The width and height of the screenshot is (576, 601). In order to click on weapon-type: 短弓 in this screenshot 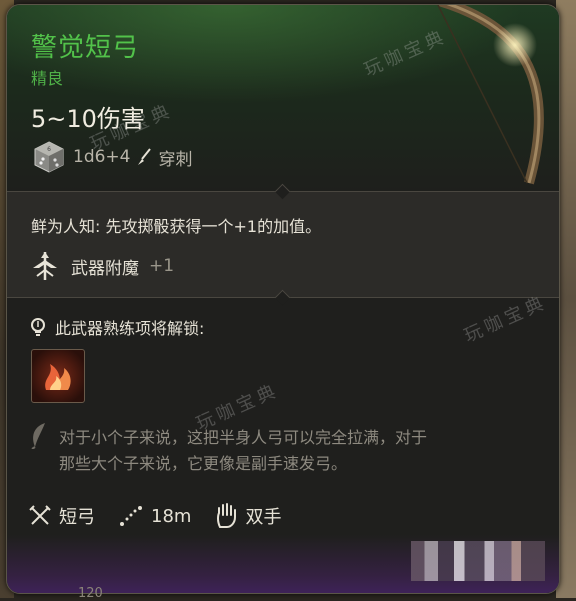, I will do `click(77, 517)`.